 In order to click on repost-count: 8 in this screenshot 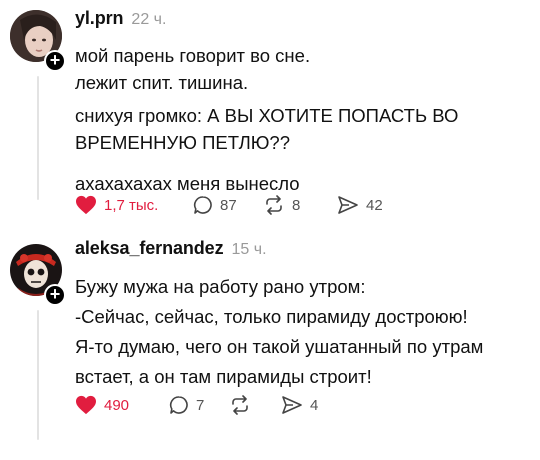, I will do `click(296, 205)`.